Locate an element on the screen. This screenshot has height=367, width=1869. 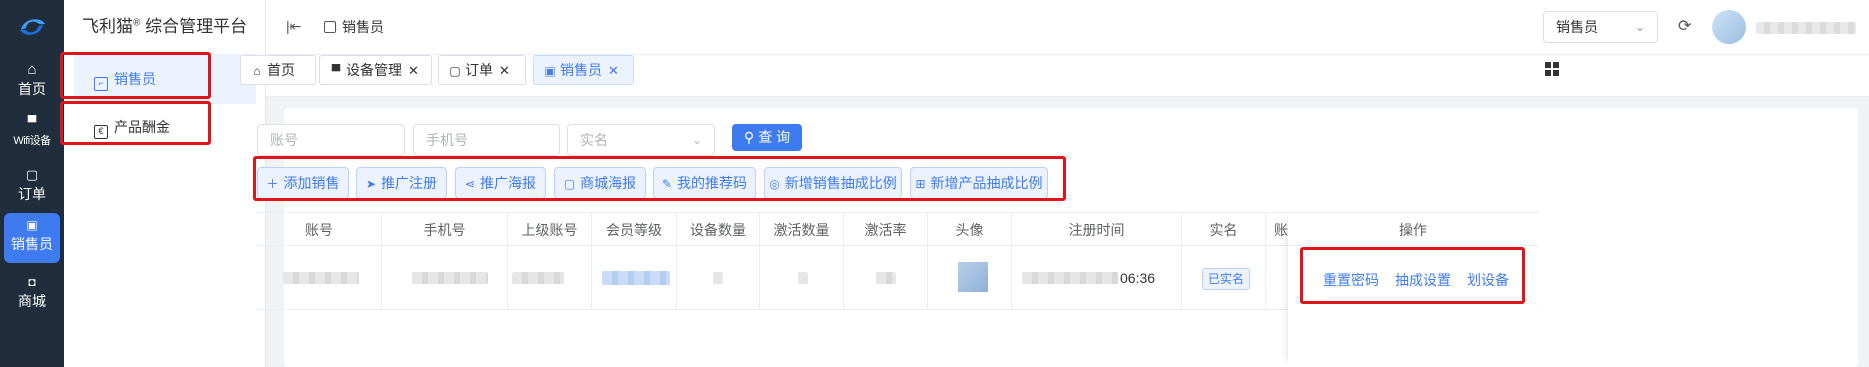
main-rail: ⌂ 首页 ▀ Wifi设备 ▢ 订单 ▣ 销售员 ◘ 商城 is located at coordinates (32, 183).